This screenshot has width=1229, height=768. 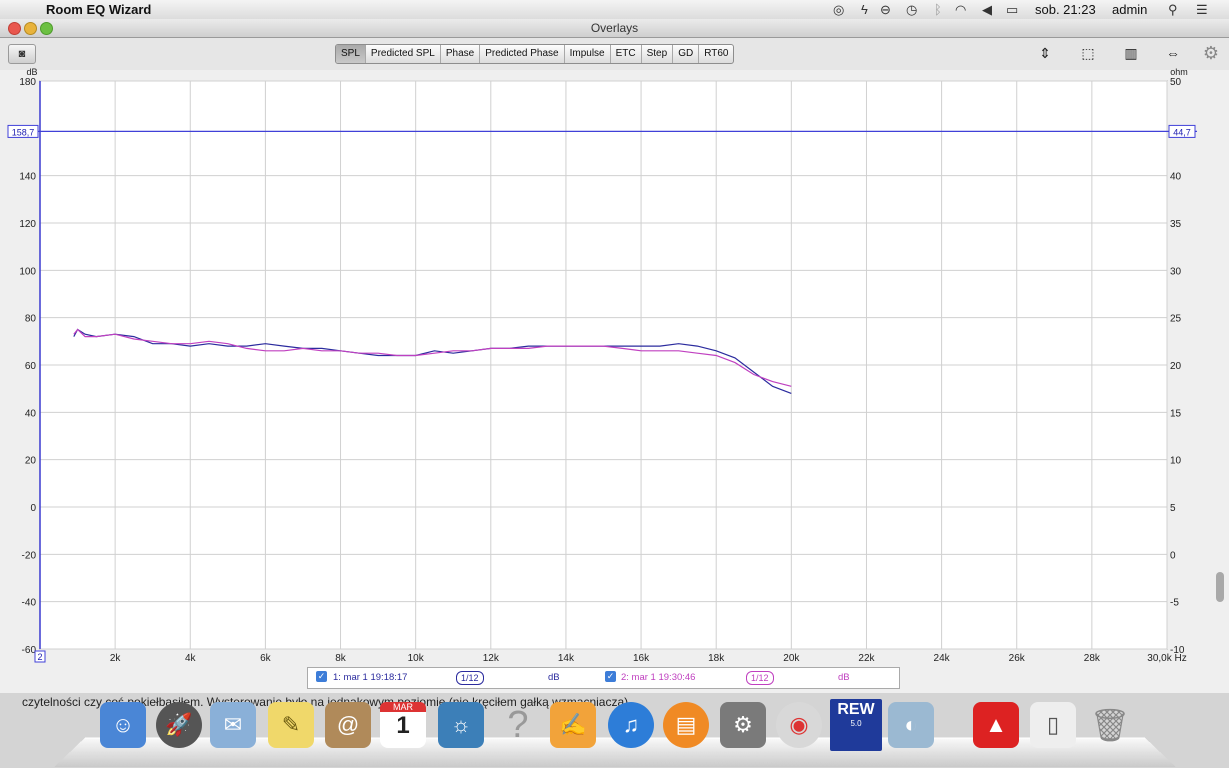 What do you see at coordinates (27, 224) in the screenshot?
I see `y-tick-label-left: 120` at bounding box center [27, 224].